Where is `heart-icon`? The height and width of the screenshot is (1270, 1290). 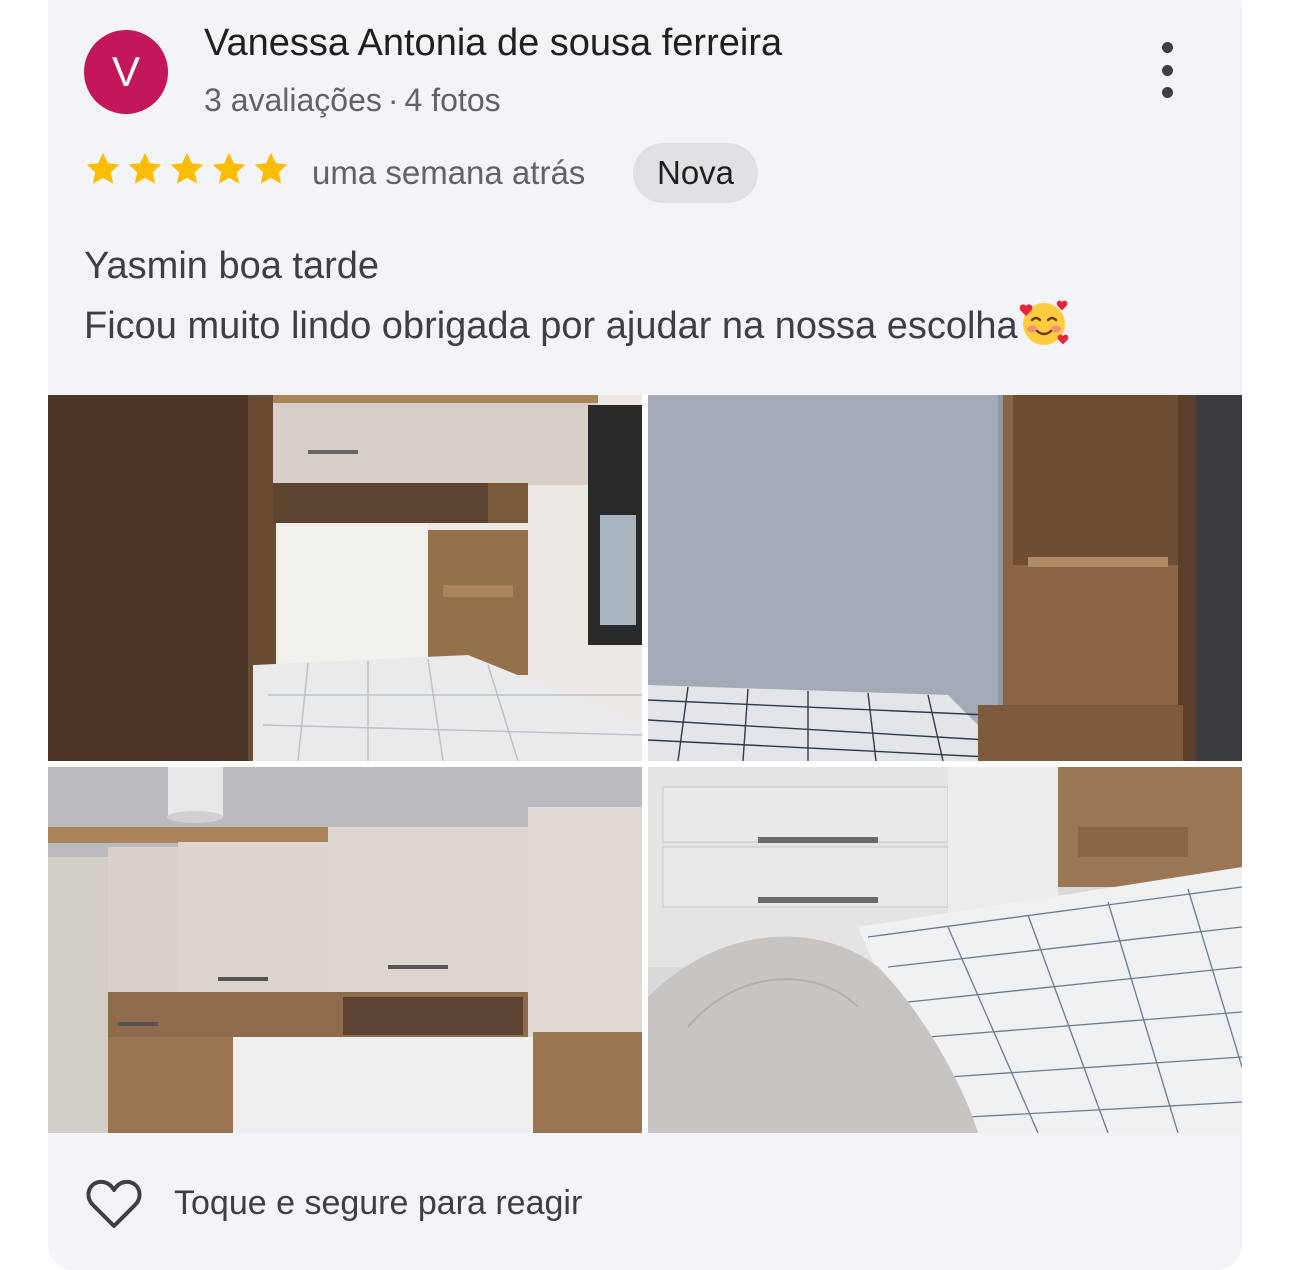 heart-icon is located at coordinates (114, 1204).